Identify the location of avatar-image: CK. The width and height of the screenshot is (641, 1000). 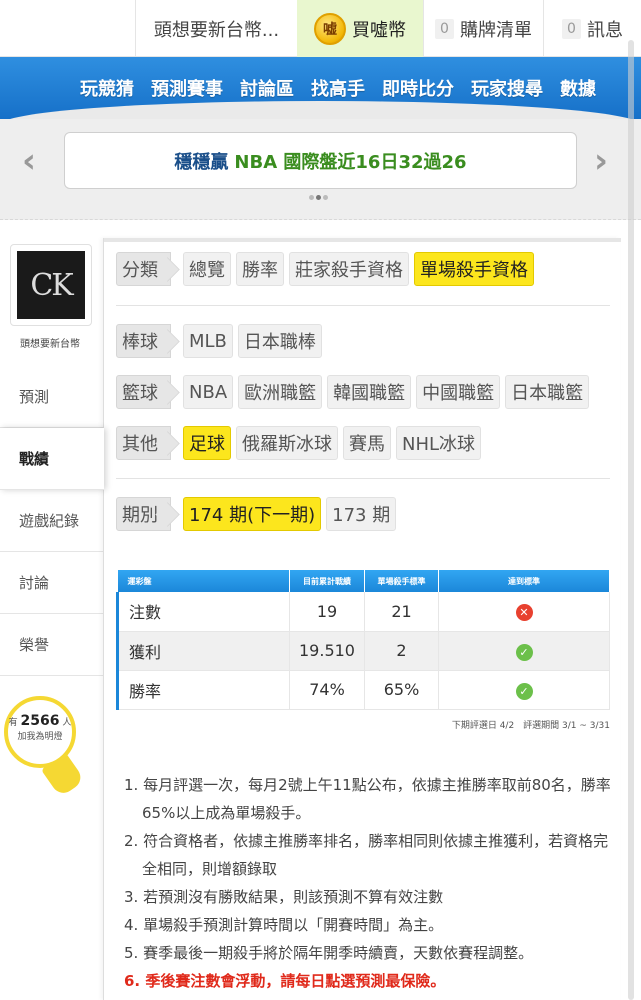
(51, 285).